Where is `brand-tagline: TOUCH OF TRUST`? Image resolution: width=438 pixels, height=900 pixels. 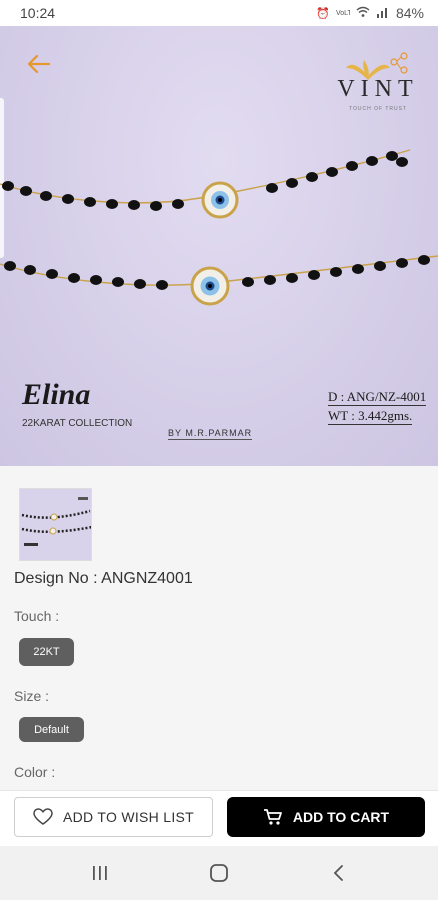 brand-tagline: TOUCH OF TRUST is located at coordinates (378, 109).